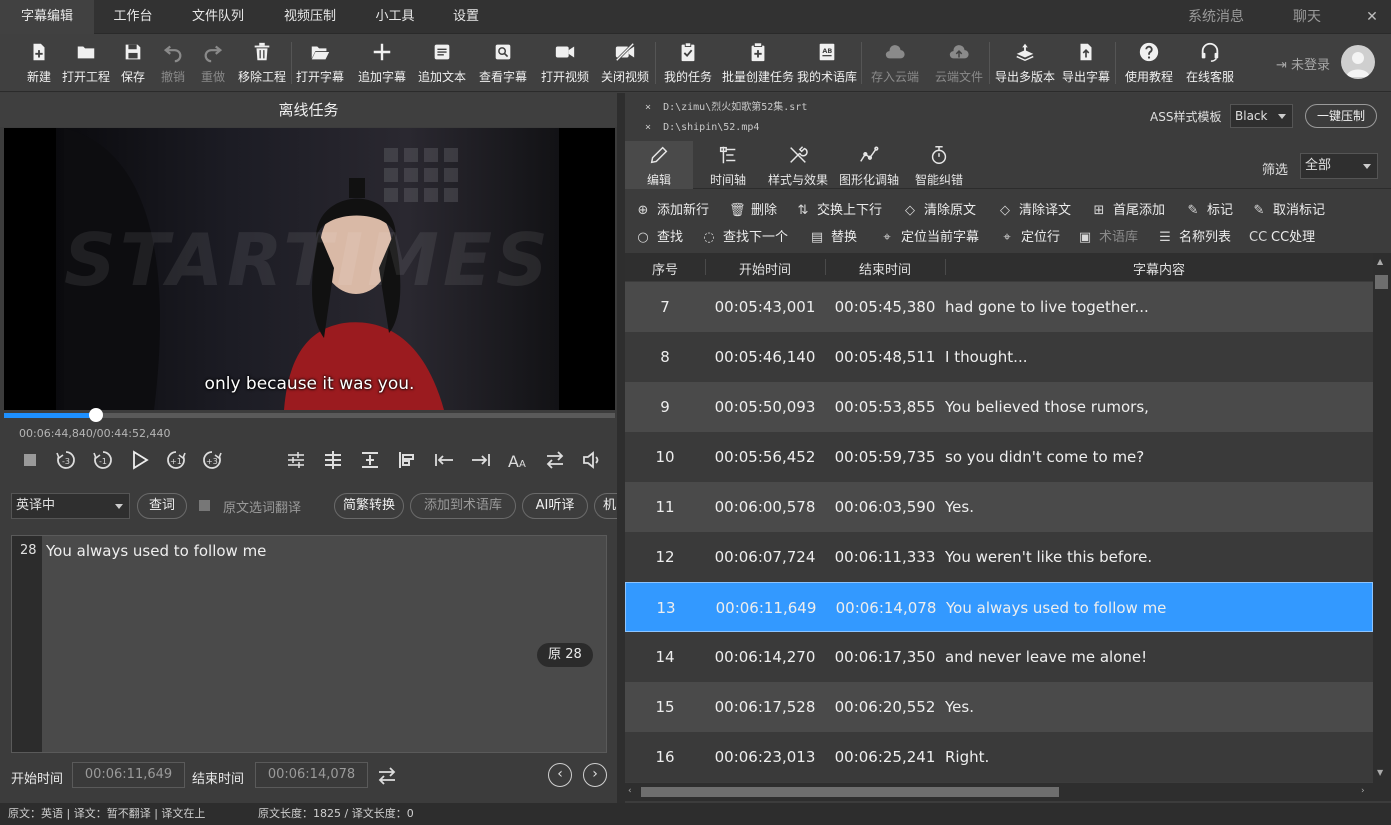 The image size is (1391, 825). I want to click on tab-smart-correct: 智能纠错, so click(939, 165).